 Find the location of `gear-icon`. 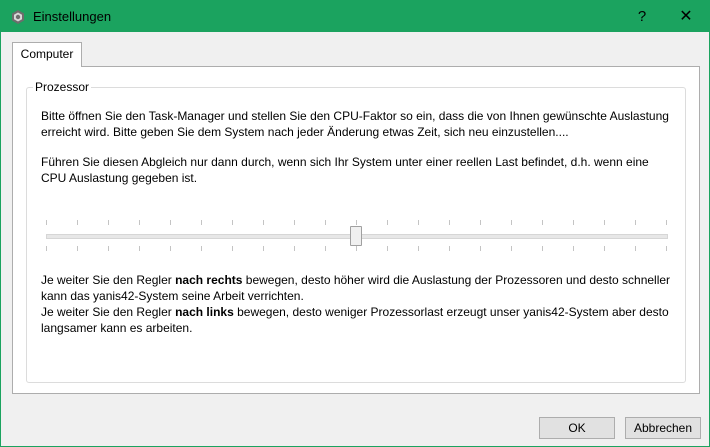

gear-icon is located at coordinates (18, 17).